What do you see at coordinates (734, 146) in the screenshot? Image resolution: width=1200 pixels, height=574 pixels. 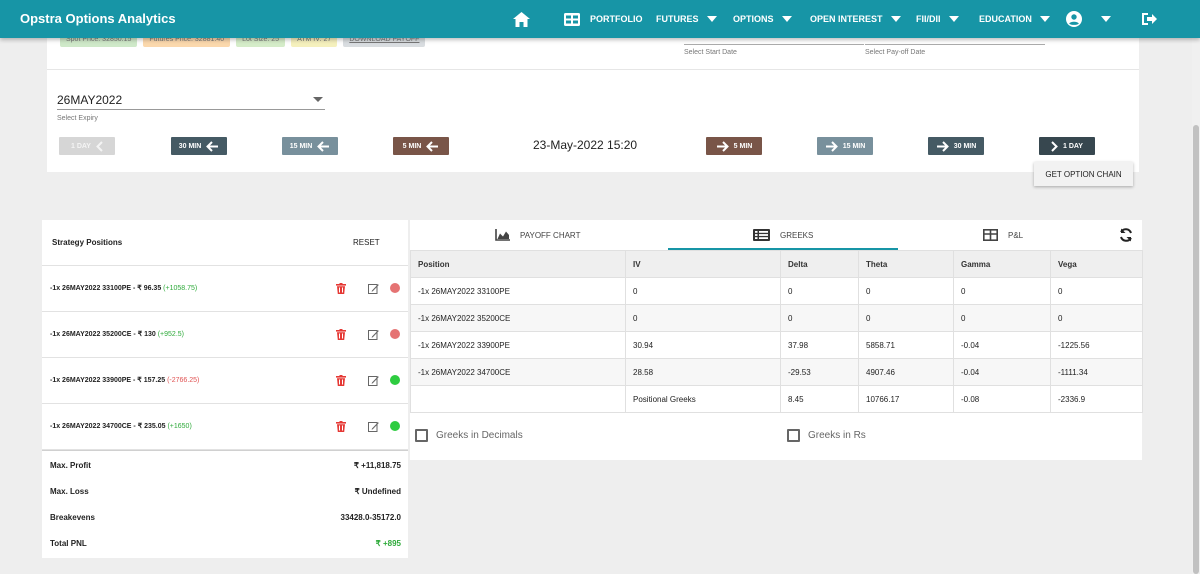 I see `fwd-5-min-button: 5 MIN` at bounding box center [734, 146].